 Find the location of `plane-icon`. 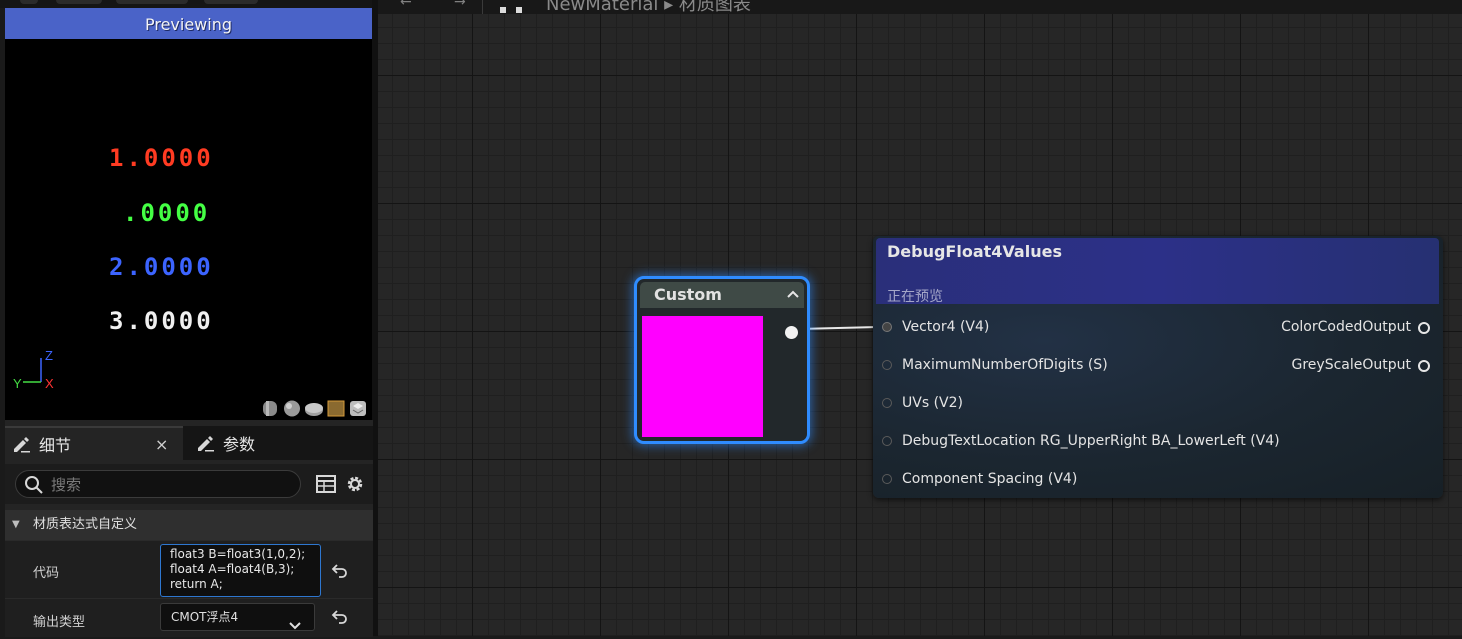

plane-icon is located at coordinates (314, 408).